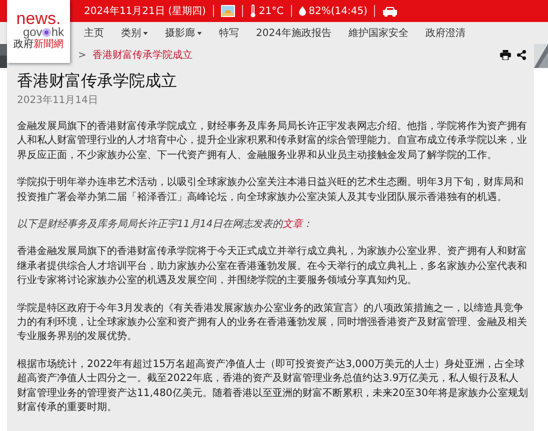  I want to click on nav-item: 2024年施政报告, so click(294, 33).